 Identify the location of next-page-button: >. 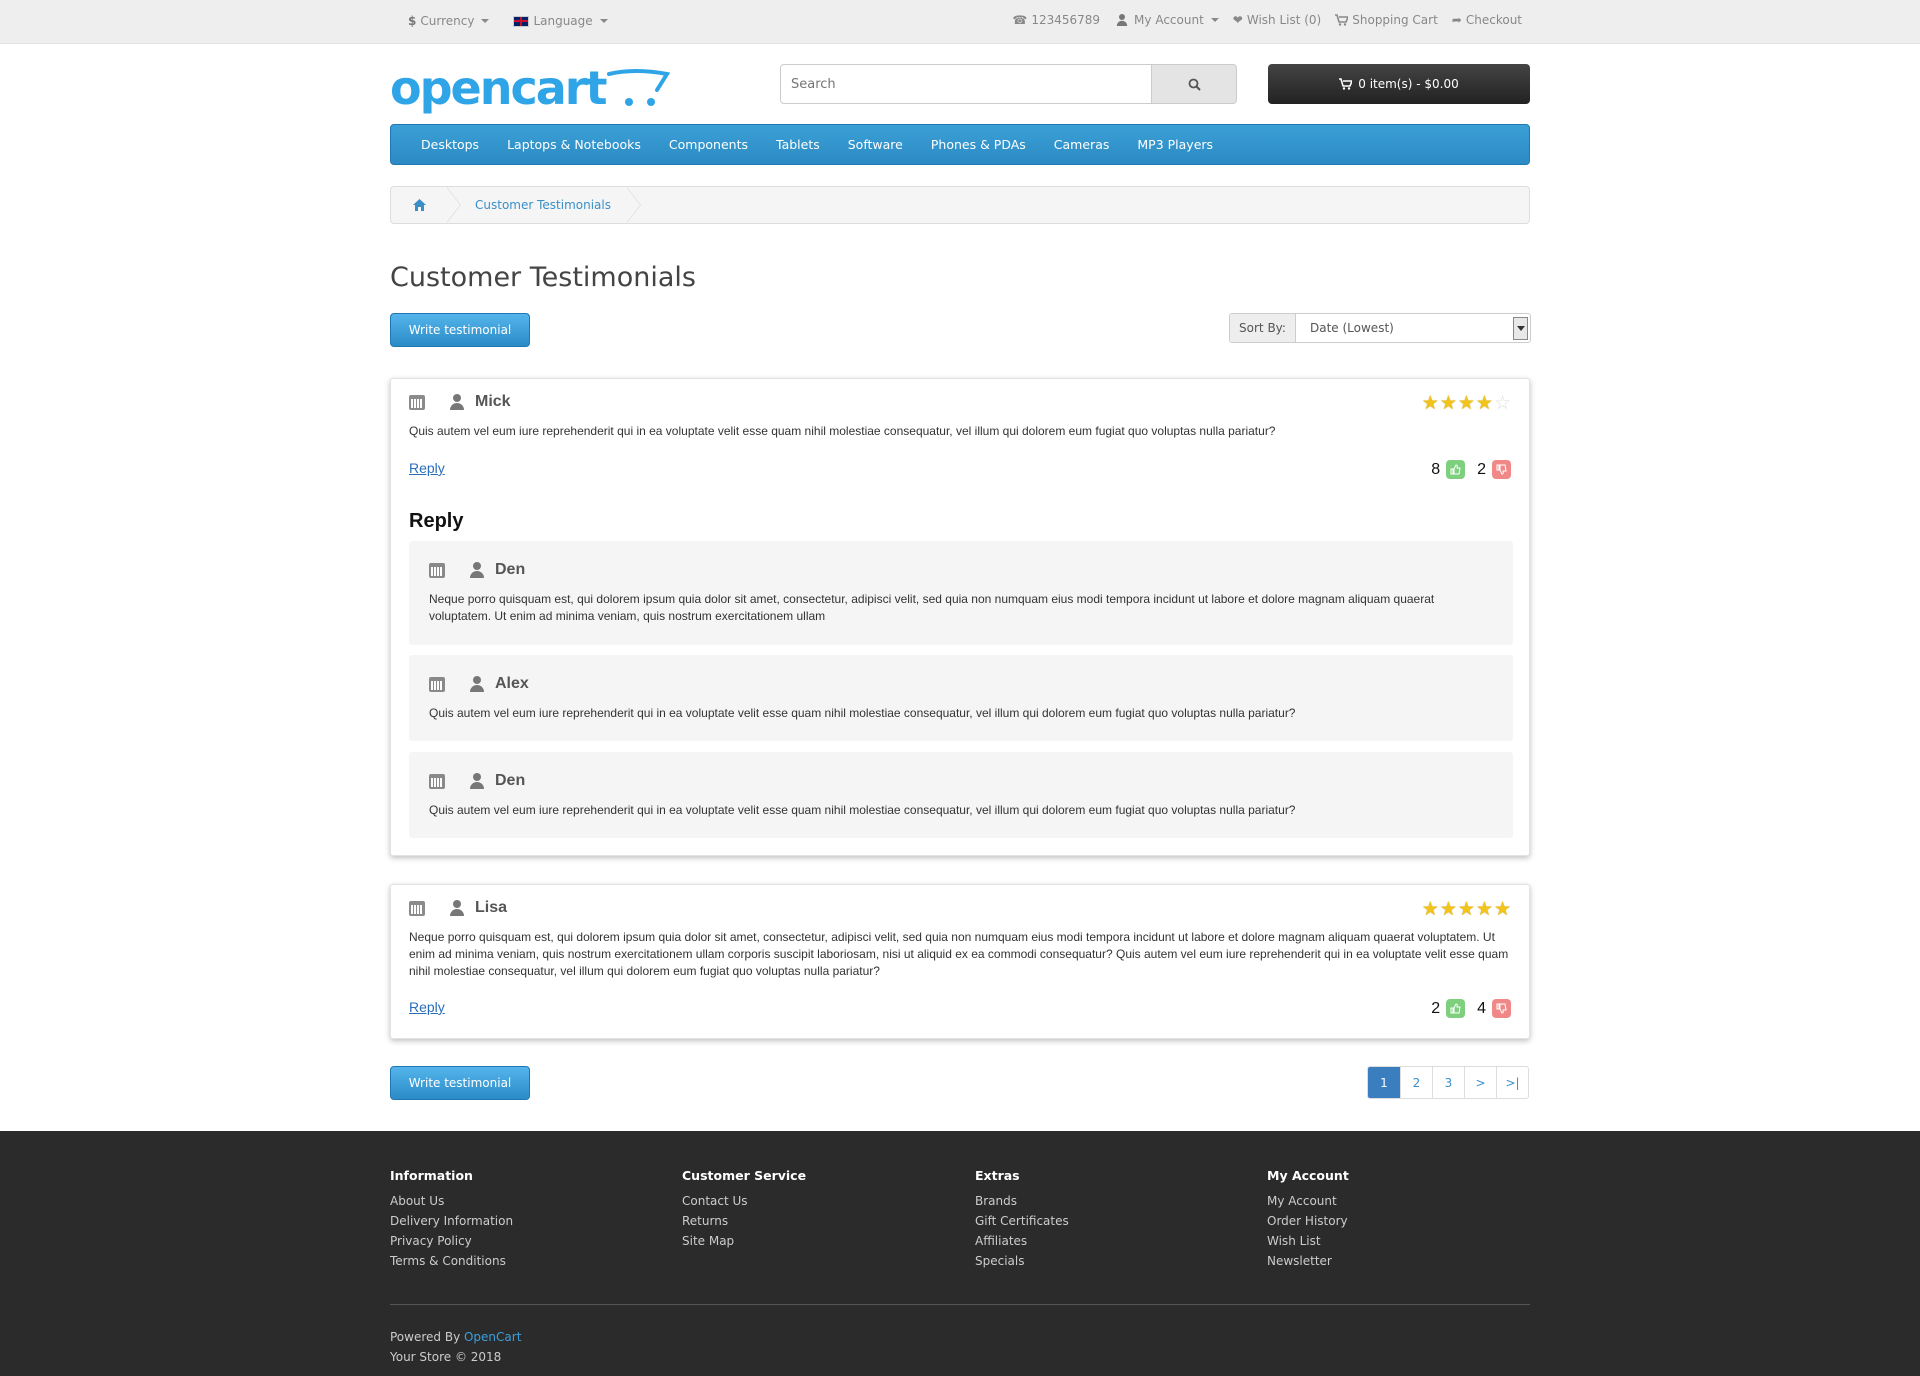
(1480, 1082).